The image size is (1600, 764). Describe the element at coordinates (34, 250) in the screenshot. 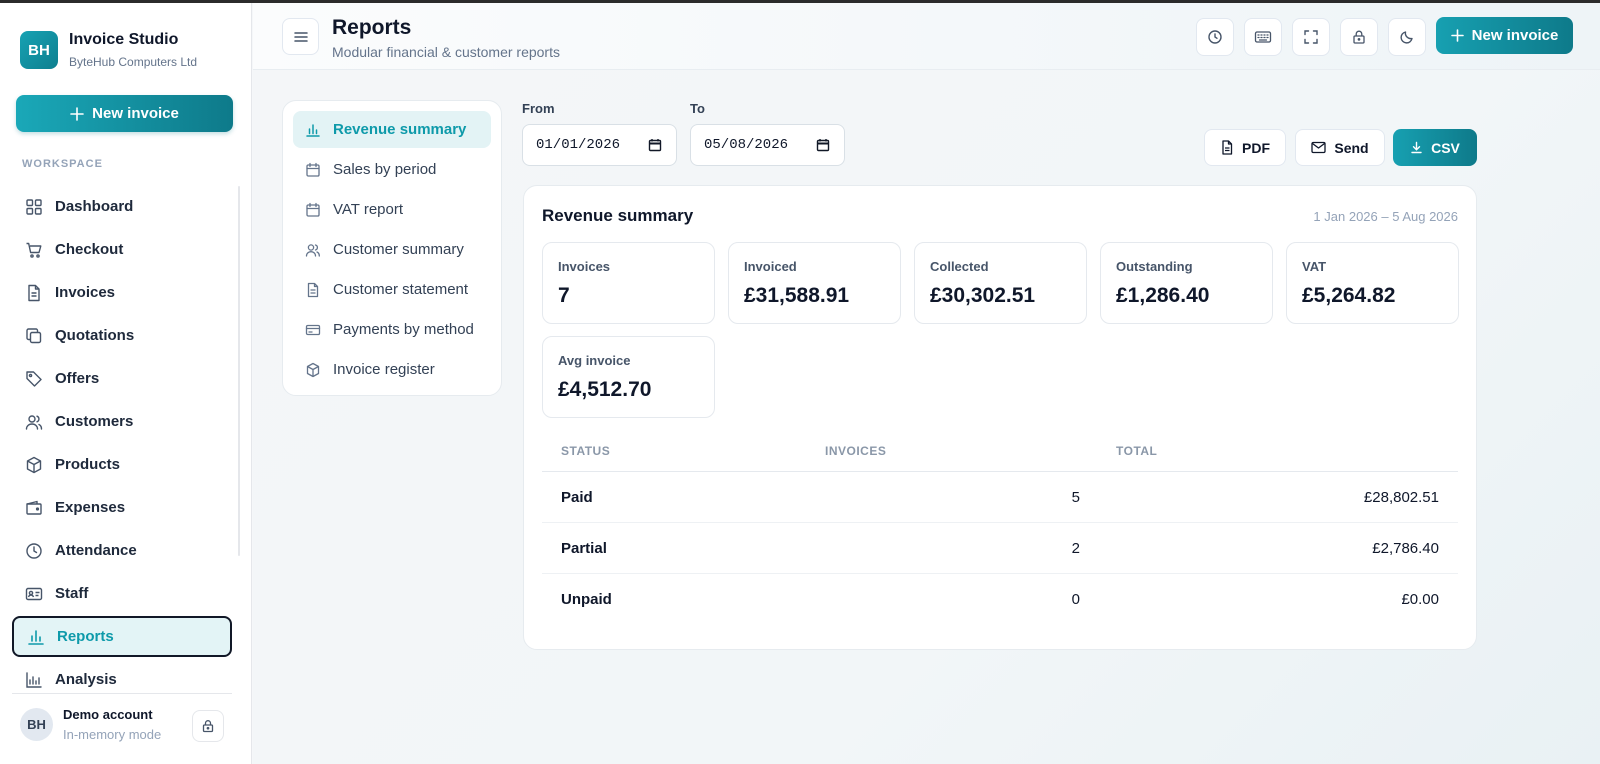

I see `cart-icon` at that location.